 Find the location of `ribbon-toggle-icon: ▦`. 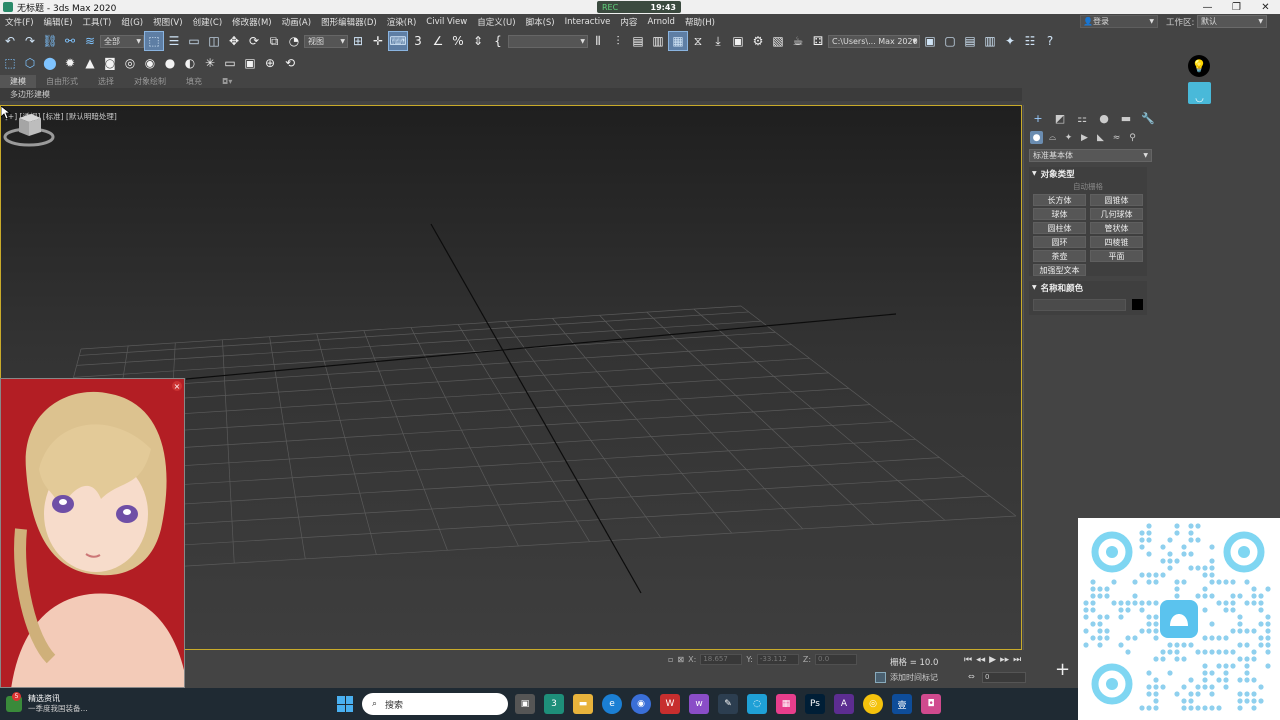

ribbon-toggle-icon: ▦ is located at coordinates (678, 41).